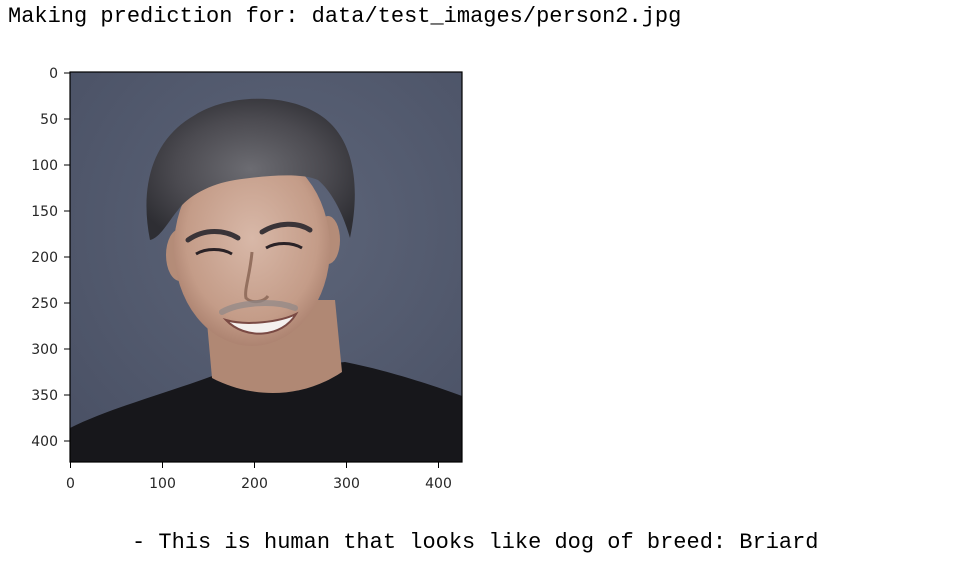 This screenshot has width=956, height=564. I want to click on y-tick-label: 300, so click(44, 350).